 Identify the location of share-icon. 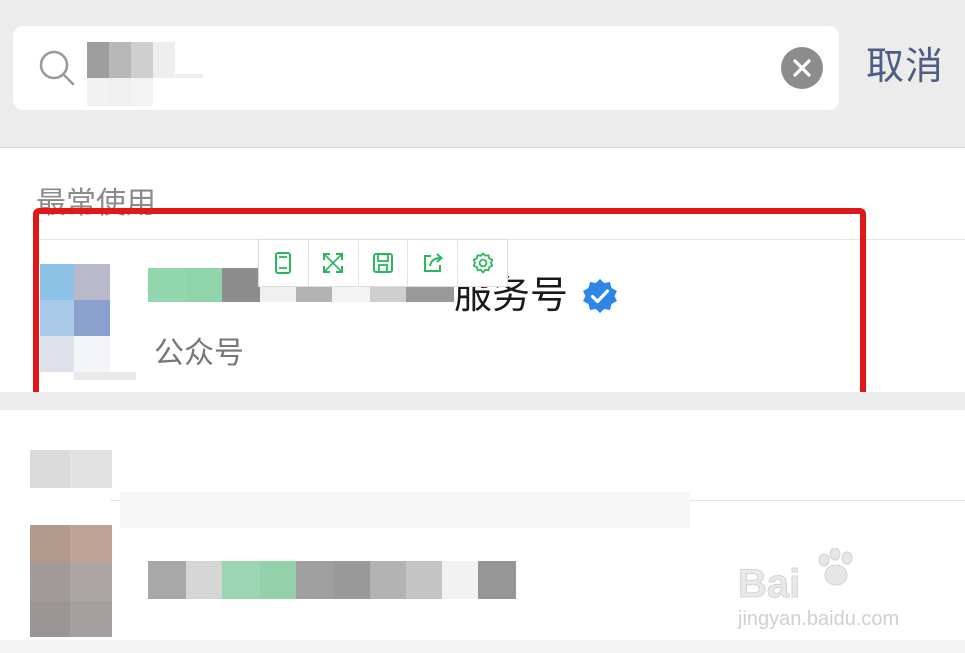
(433, 262).